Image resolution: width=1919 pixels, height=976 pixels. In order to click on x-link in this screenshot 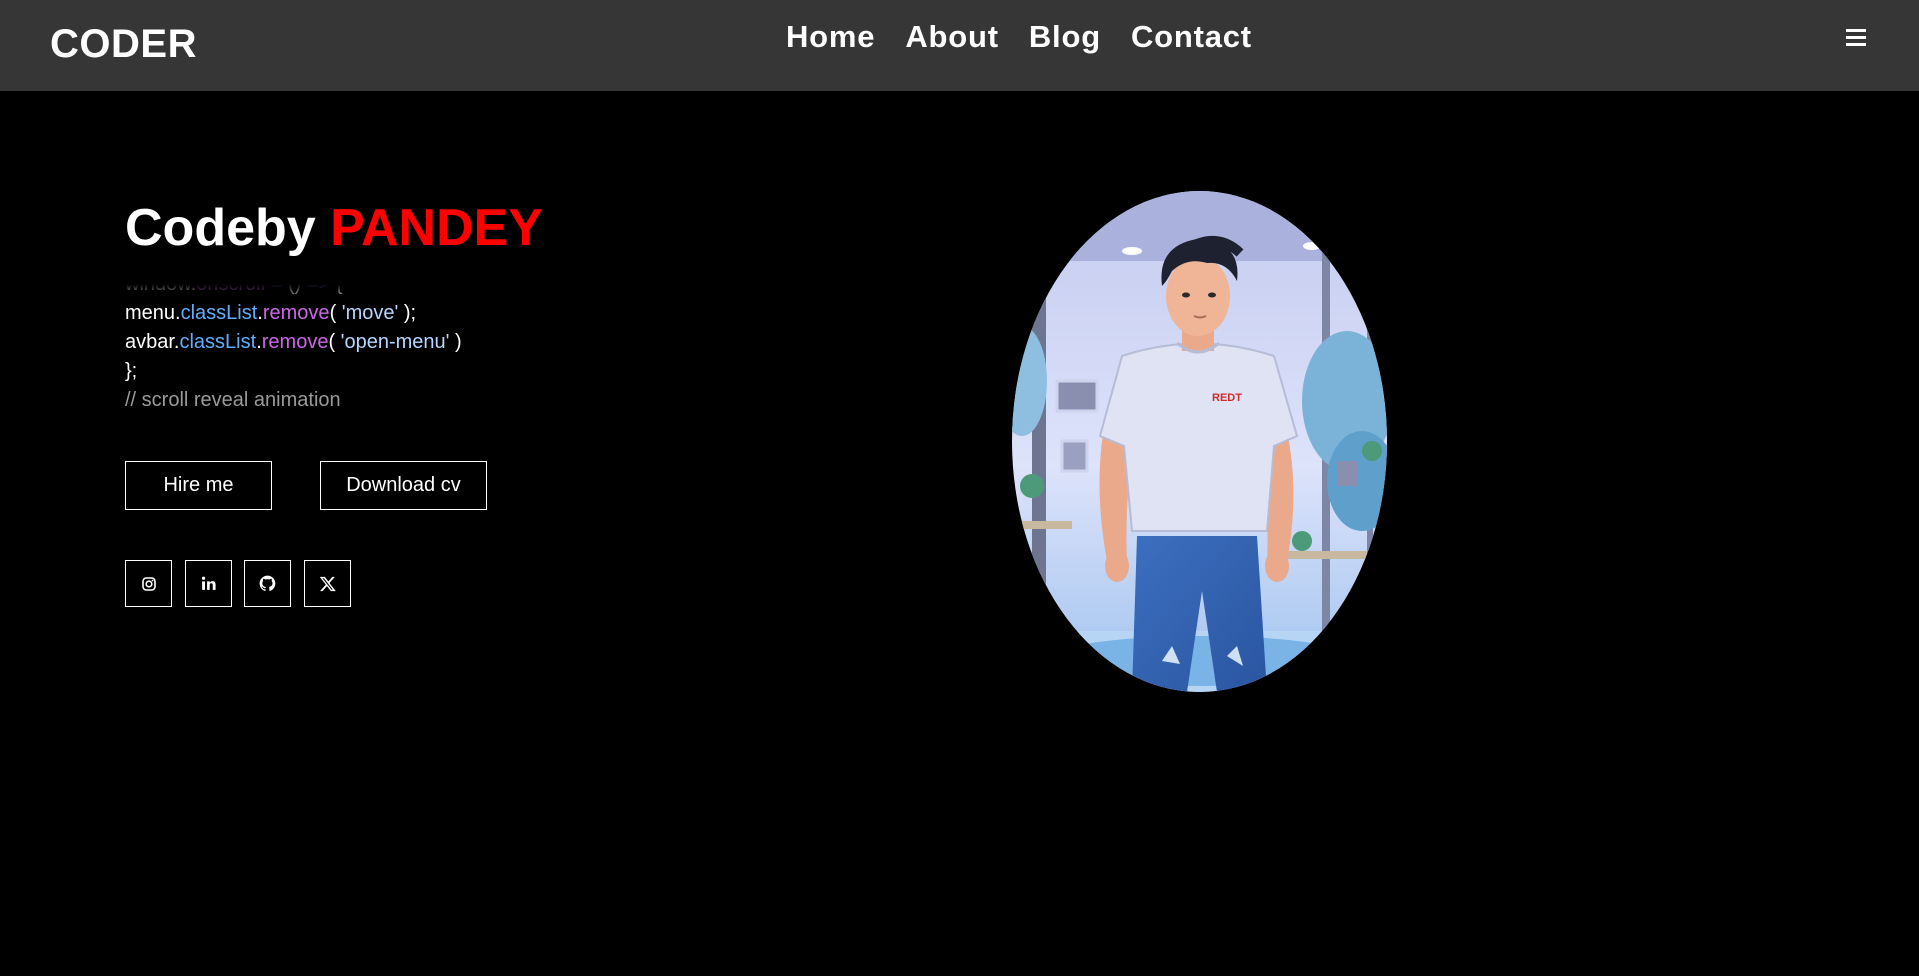, I will do `click(327, 583)`.